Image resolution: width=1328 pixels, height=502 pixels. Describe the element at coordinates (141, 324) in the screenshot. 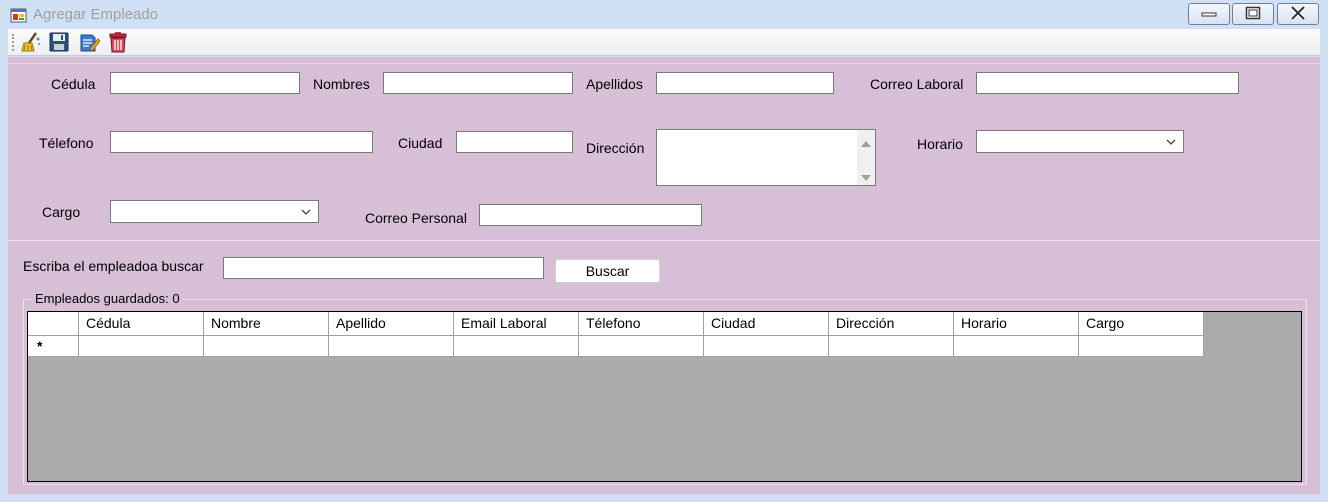

I see `column-header-cedula: Cédula` at that location.